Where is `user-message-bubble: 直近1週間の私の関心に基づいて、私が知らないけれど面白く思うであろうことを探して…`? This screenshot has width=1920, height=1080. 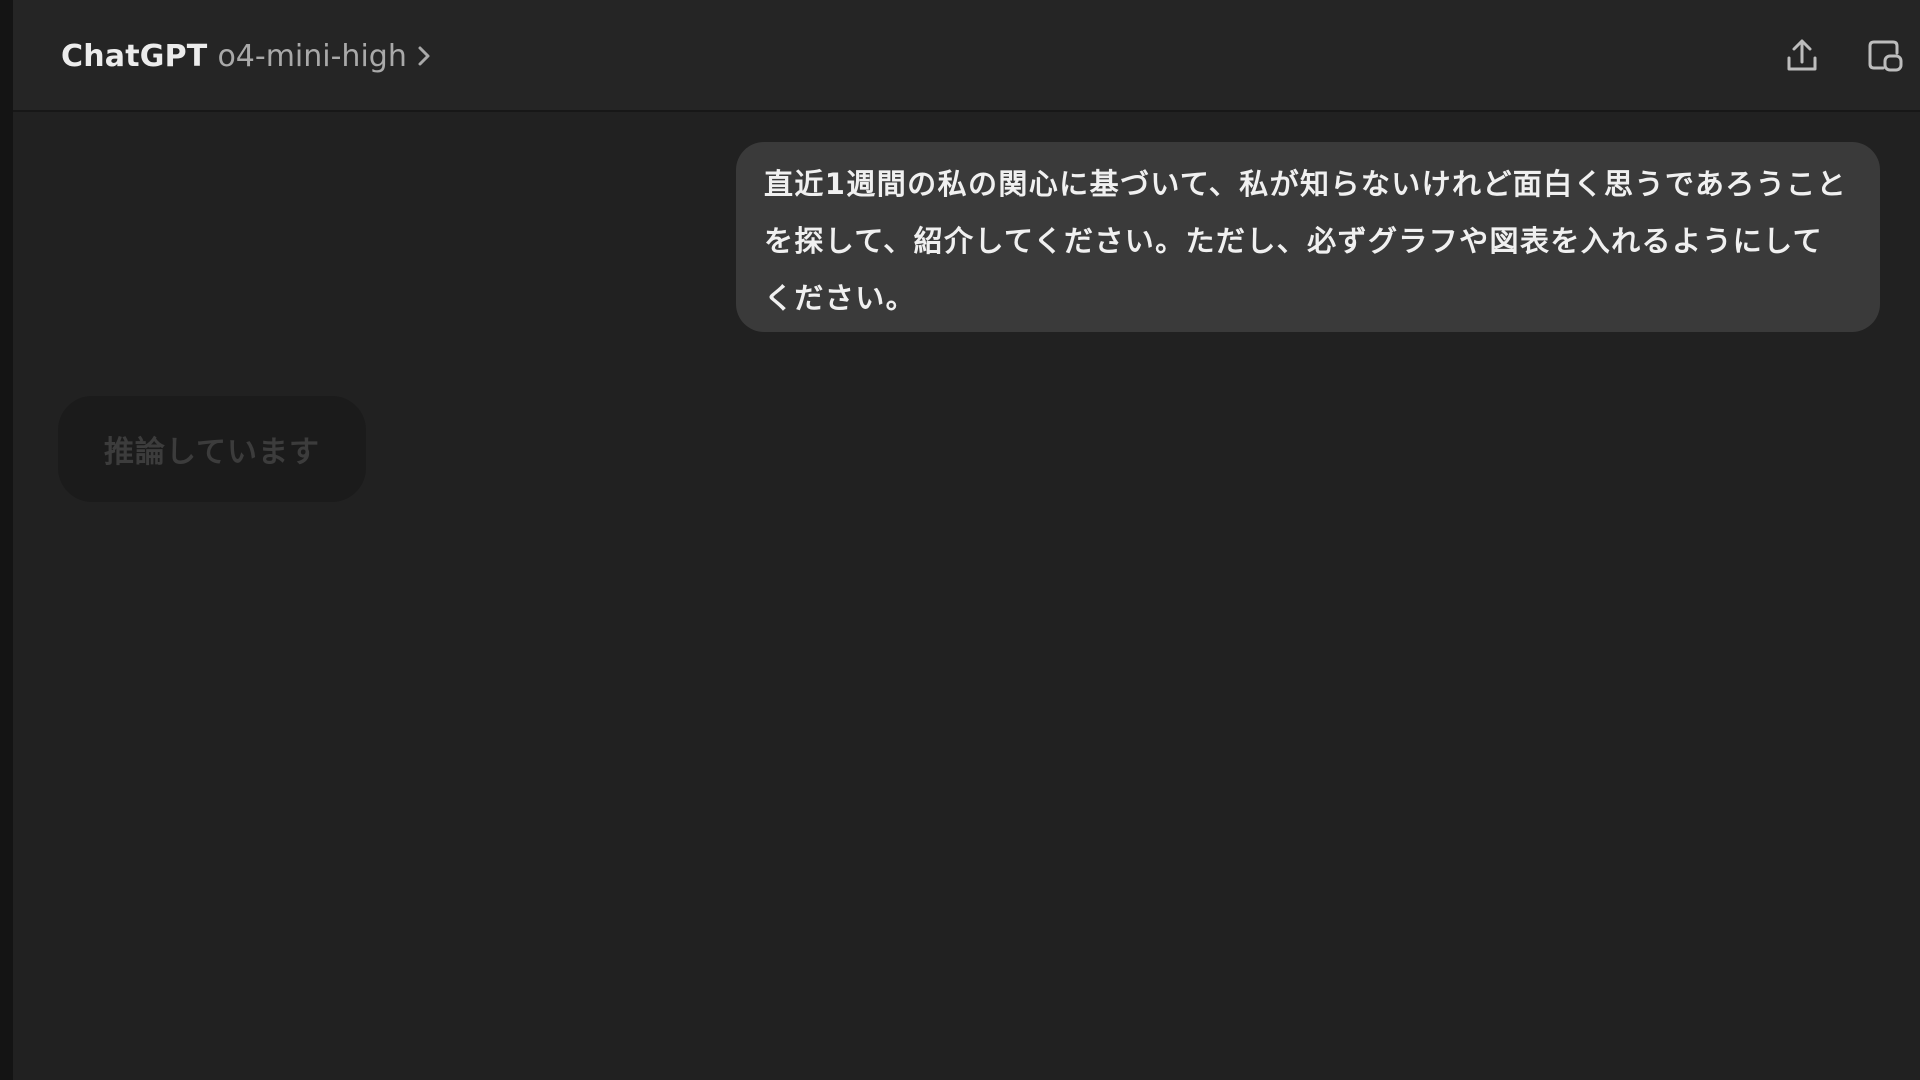
user-message-bubble: 直近1週間の私の関心に基づいて、私が知らないけれど面白く思うであろうことを探して… is located at coordinates (1308, 237).